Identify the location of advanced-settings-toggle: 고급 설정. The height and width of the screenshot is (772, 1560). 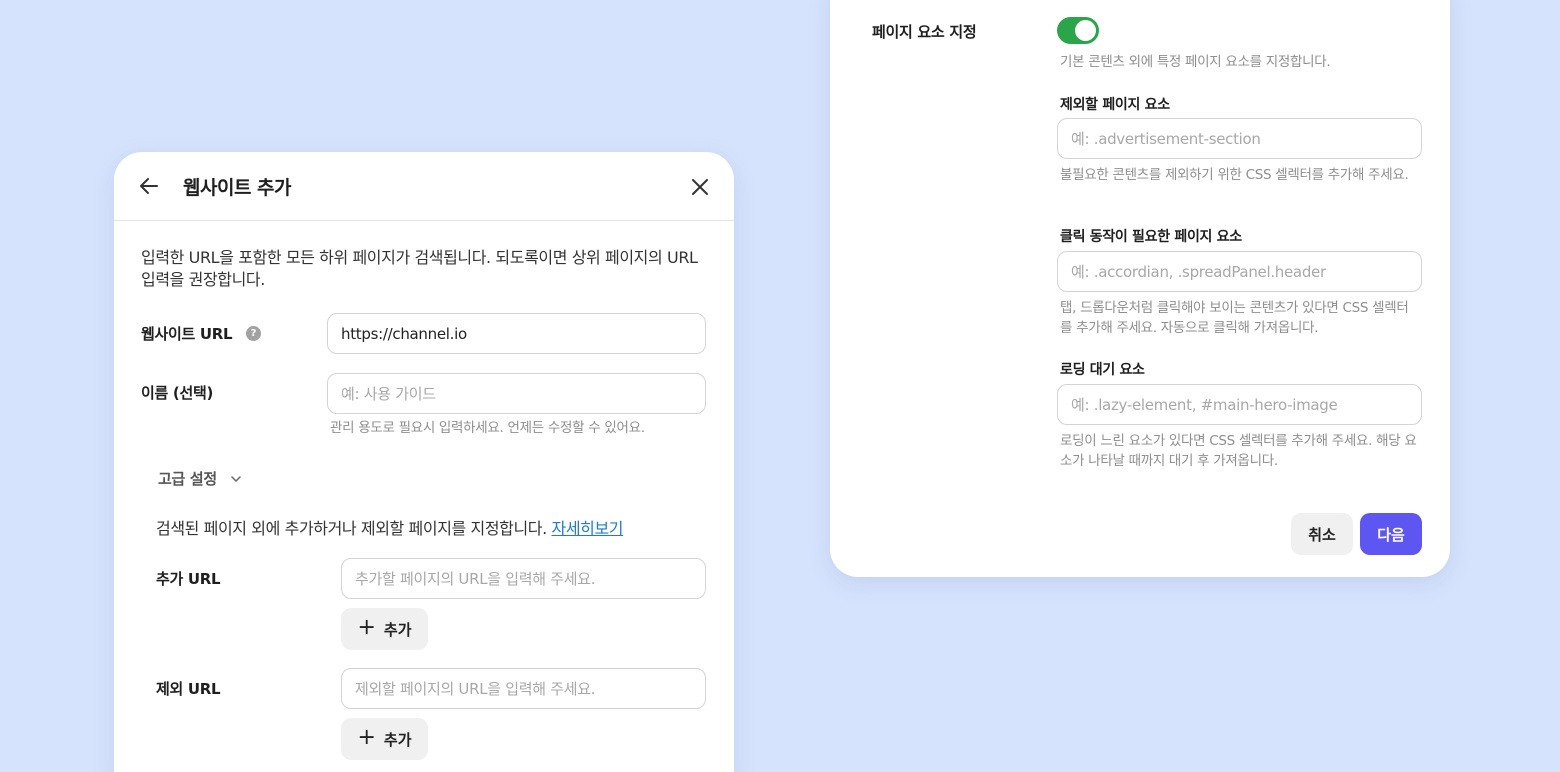
(200, 478).